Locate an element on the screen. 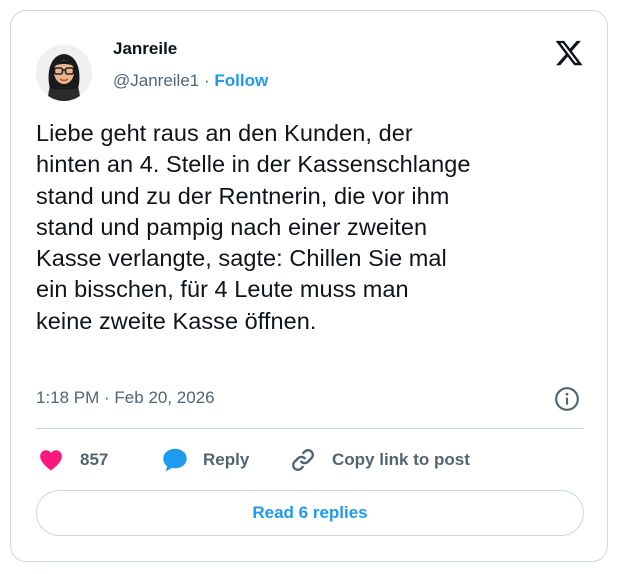 The image size is (620, 574). info-icon is located at coordinates (567, 399).